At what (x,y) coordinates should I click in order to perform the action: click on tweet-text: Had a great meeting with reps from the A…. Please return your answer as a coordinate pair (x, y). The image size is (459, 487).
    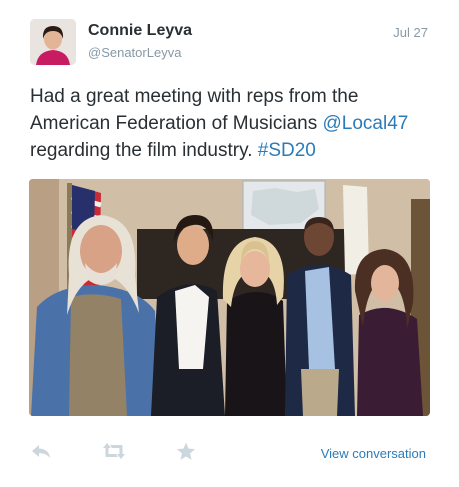
    Looking at the image, I should click on (235, 123).